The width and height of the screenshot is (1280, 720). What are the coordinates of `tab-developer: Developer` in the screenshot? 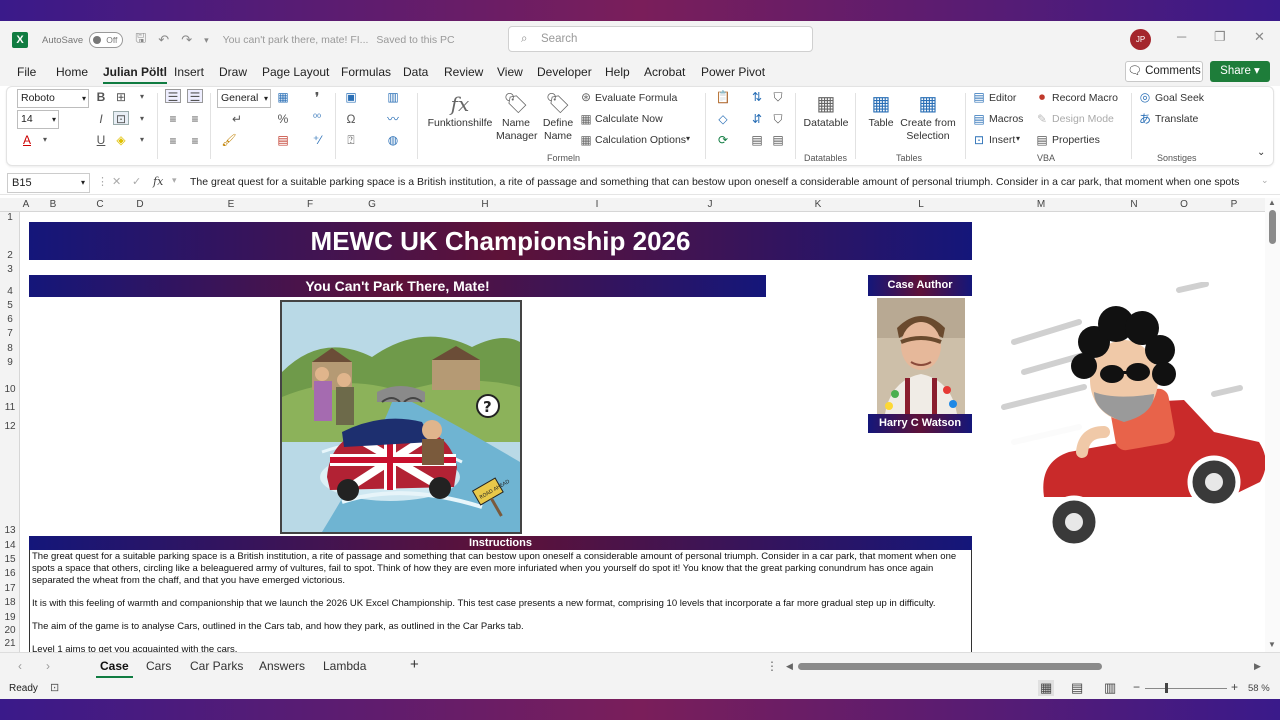 It's located at (564, 72).